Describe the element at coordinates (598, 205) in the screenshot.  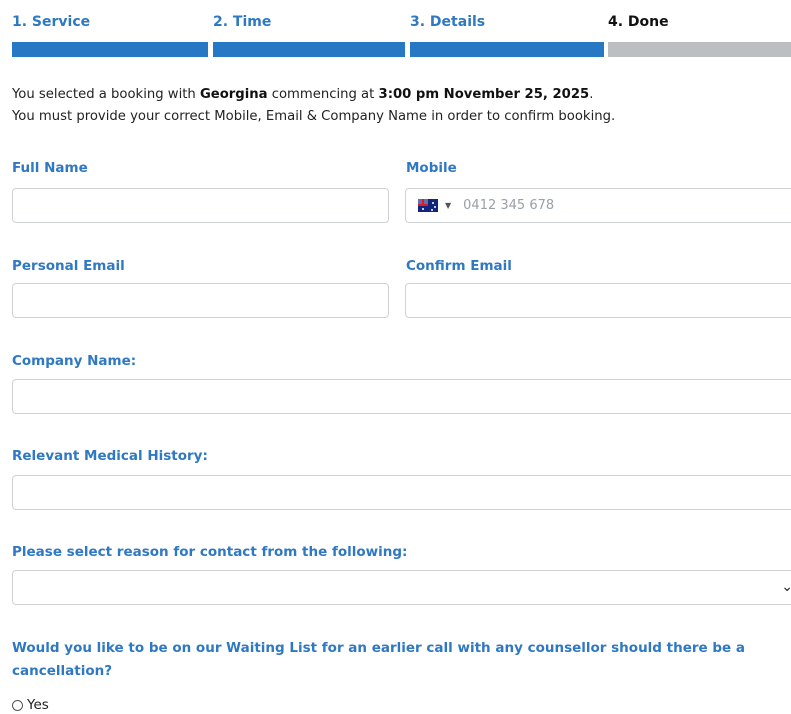
I see `mobile-input: ▼ 0412 345 678` at that location.